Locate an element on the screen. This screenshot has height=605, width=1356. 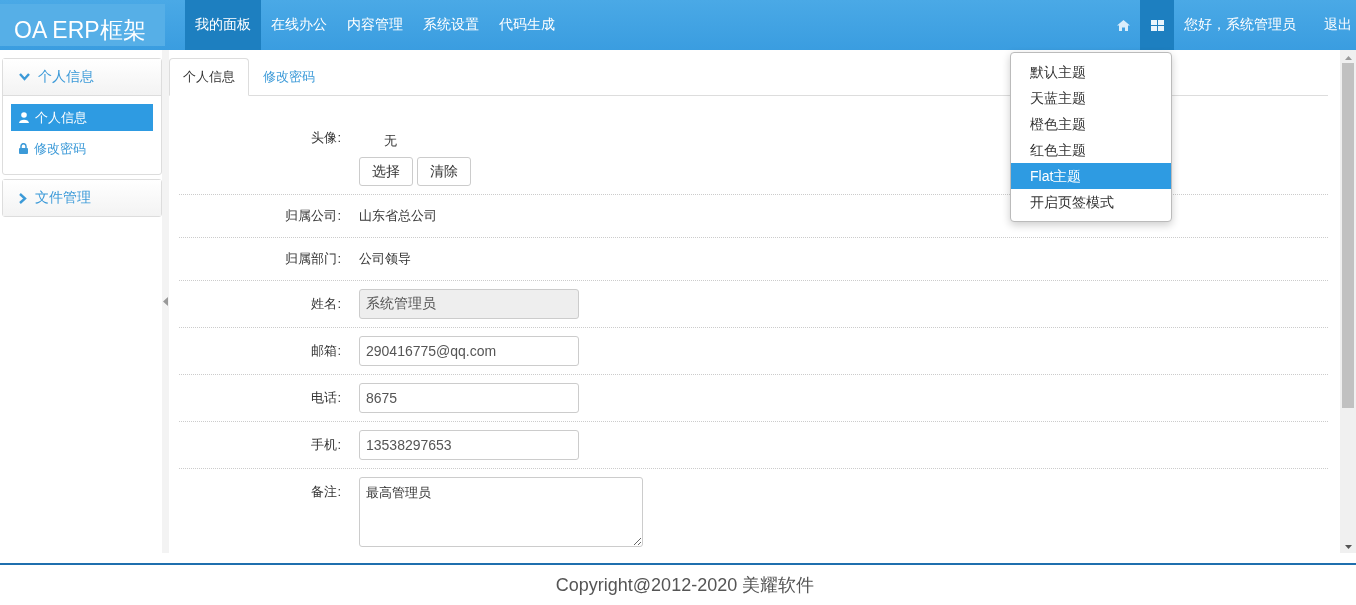
input-field: 290416775@qq.com is located at coordinates (469, 351).